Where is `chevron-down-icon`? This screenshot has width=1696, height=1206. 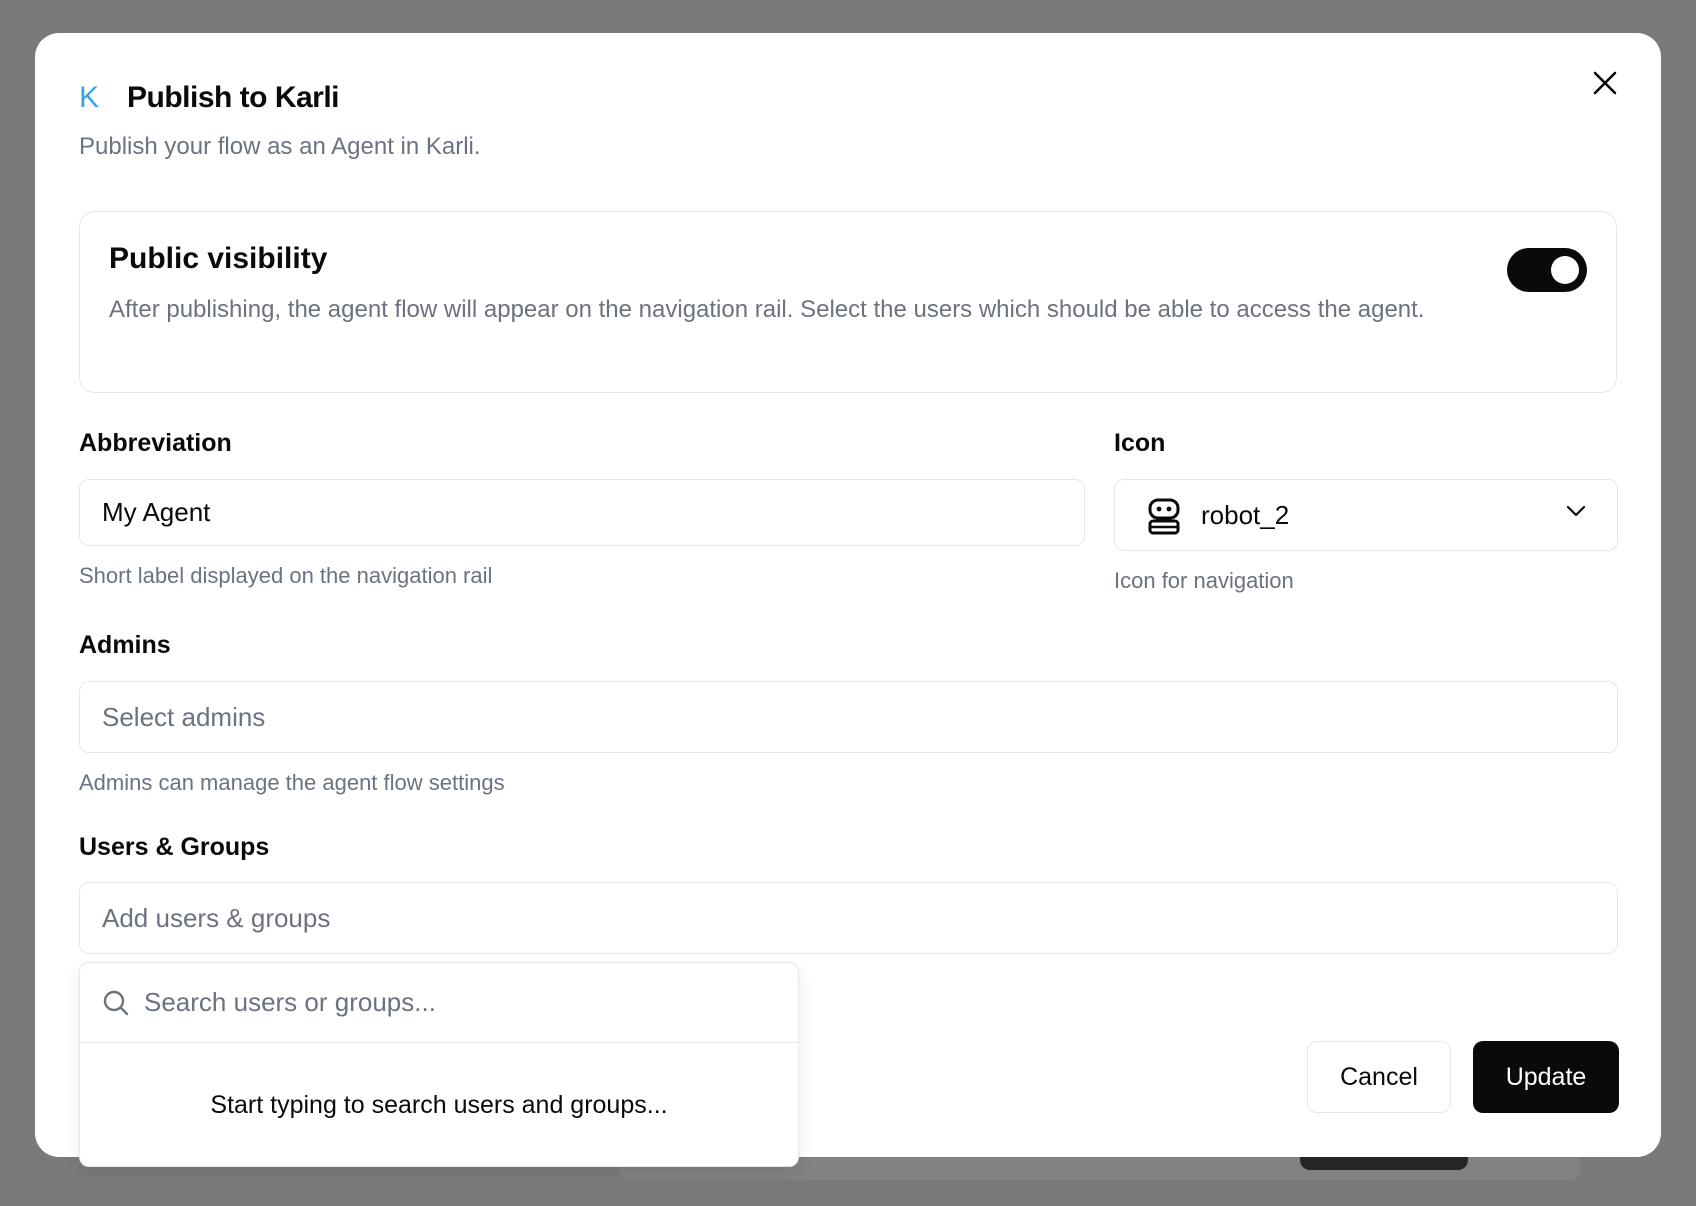
chevron-down-icon is located at coordinates (1576, 511).